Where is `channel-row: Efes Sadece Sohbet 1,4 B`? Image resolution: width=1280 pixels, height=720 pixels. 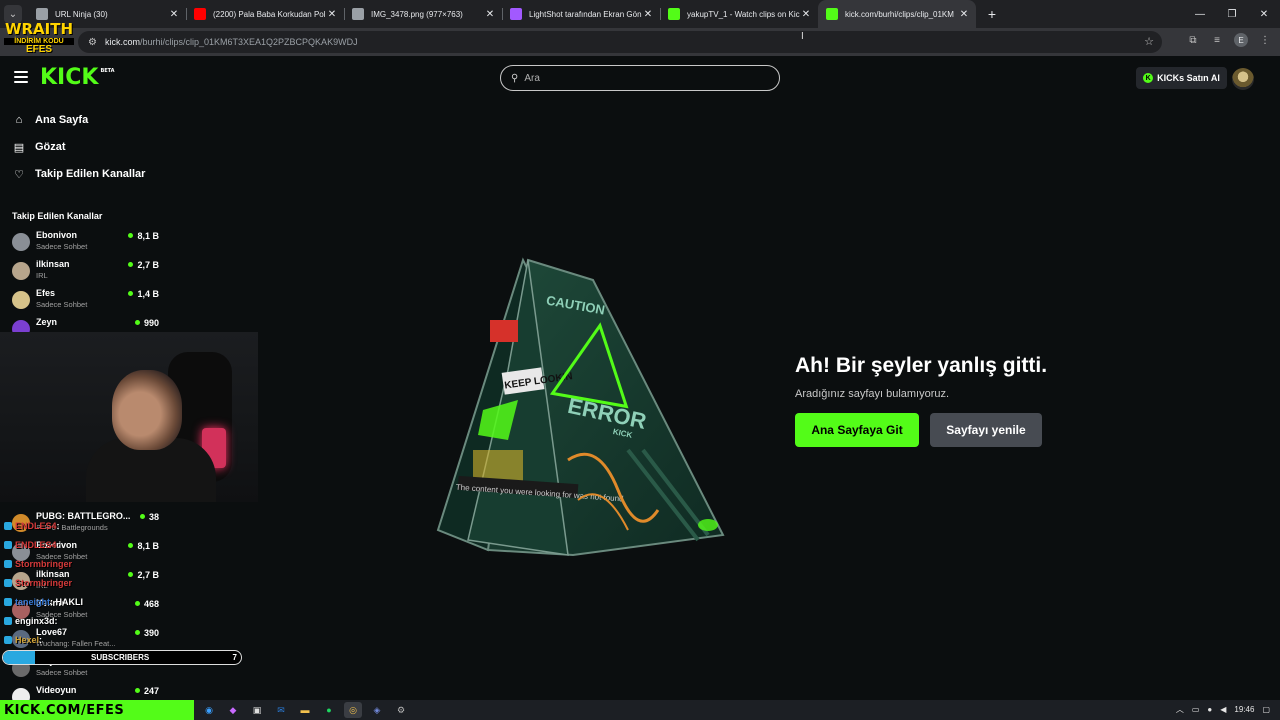 channel-row: Efes Sadece Sohbet 1,4 B is located at coordinates (81, 301).